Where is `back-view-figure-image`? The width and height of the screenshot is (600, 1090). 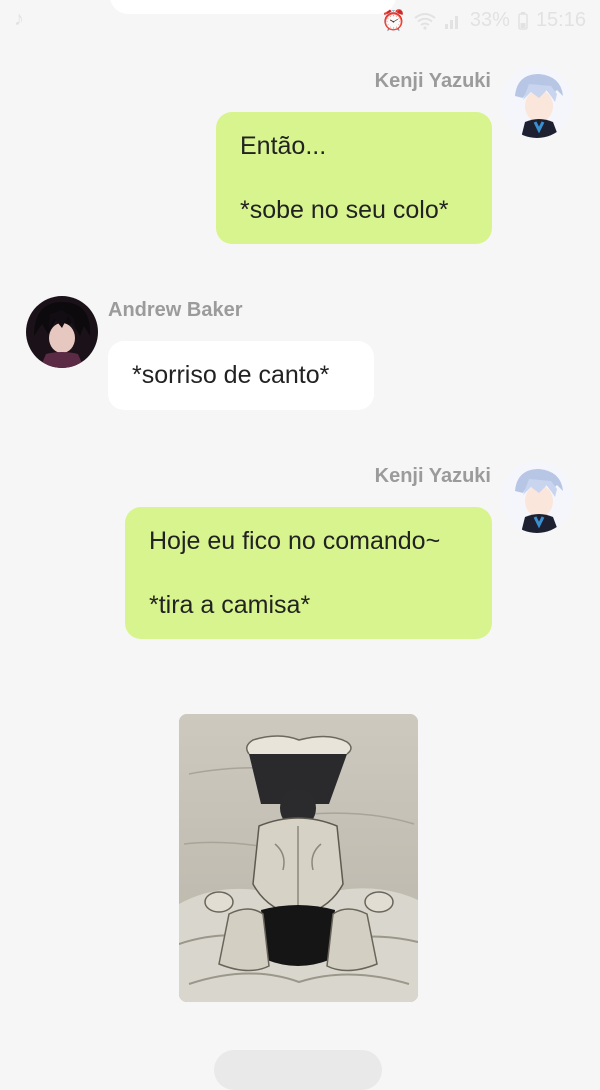 back-view-figure-image is located at coordinates (298, 858).